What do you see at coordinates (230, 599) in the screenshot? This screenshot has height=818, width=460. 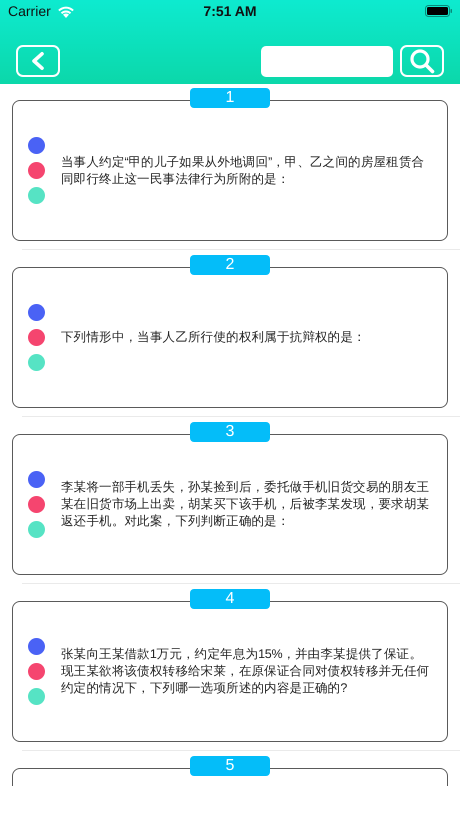 I see `question-number: 4` at bounding box center [230, 599].